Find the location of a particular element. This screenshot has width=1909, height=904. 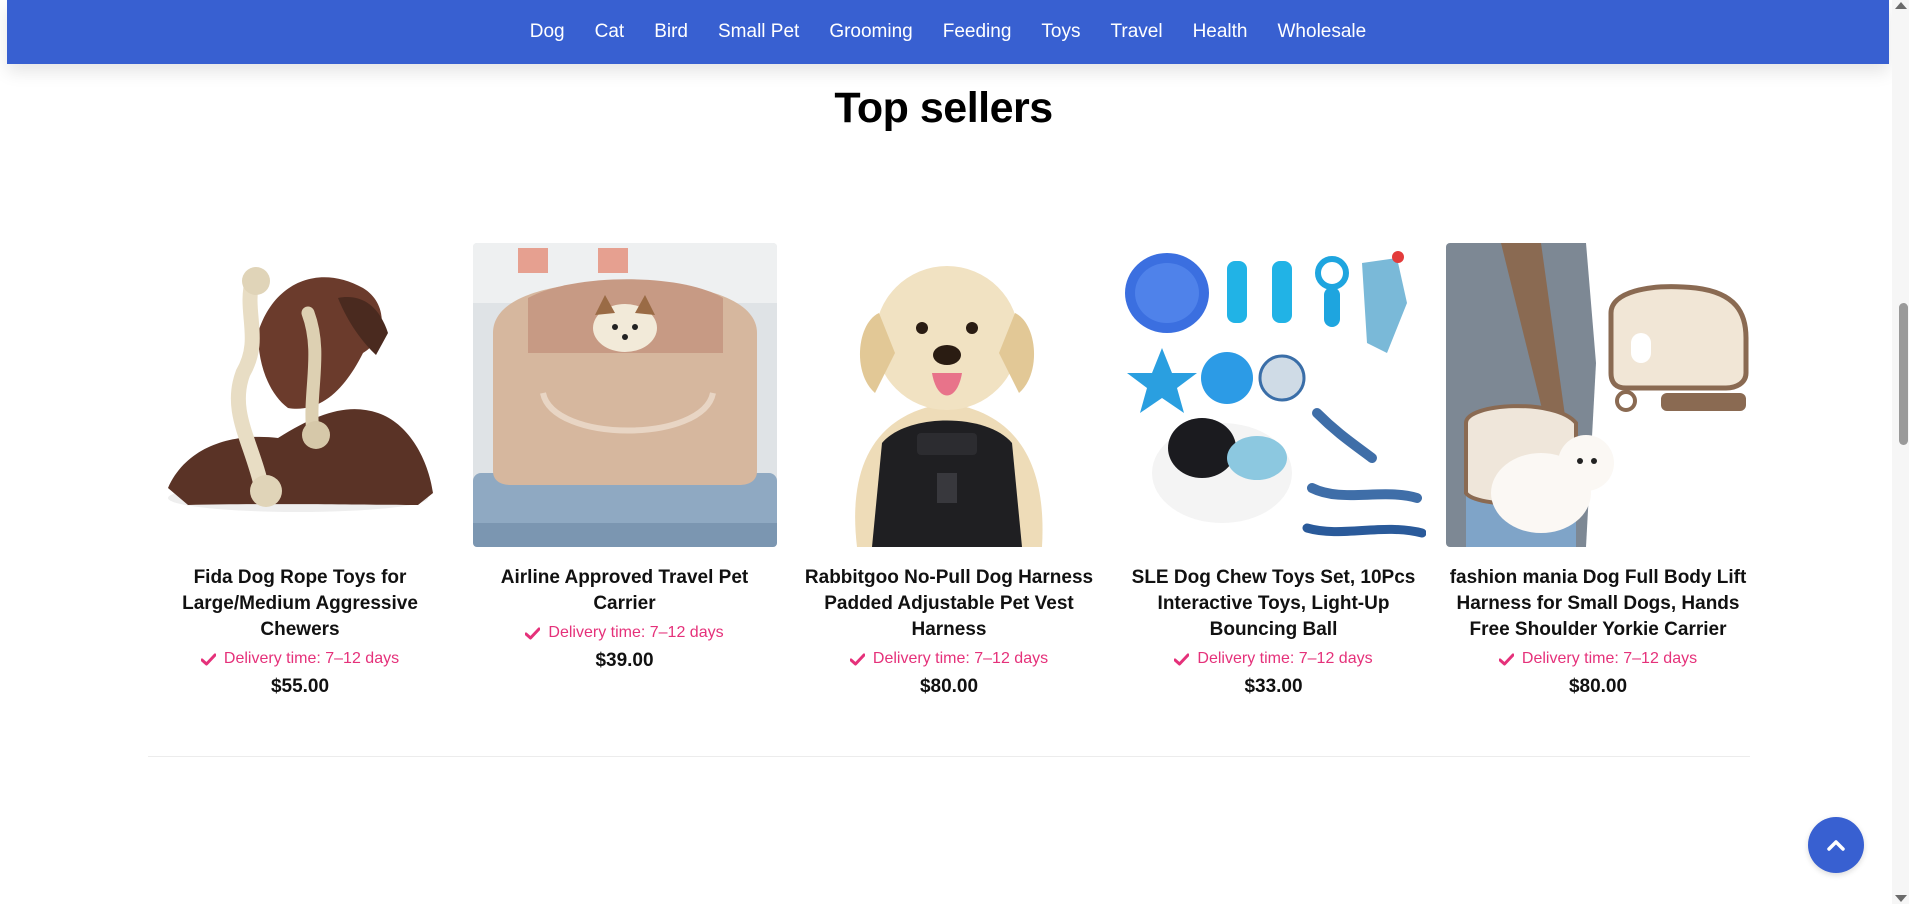

nav-item-cat: Cat is located at coordinates (610, 32).